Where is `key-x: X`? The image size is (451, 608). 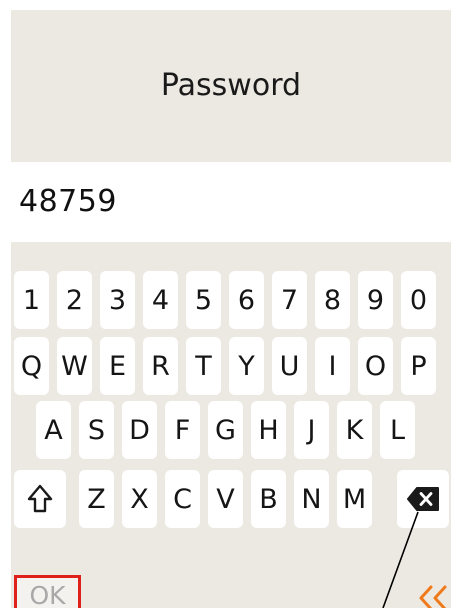
key-x: X is located at coordinates (139, 499).